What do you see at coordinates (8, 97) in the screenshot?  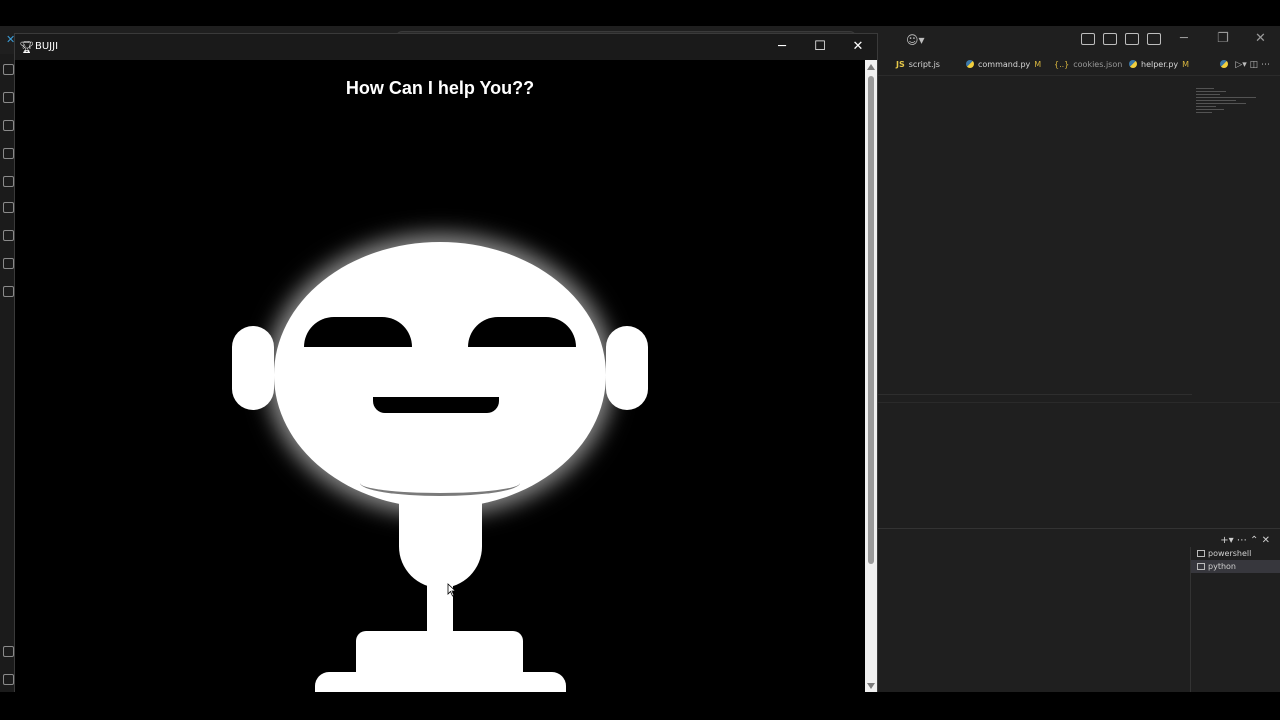 I see `search-icon` at bounding box center [8, 97].